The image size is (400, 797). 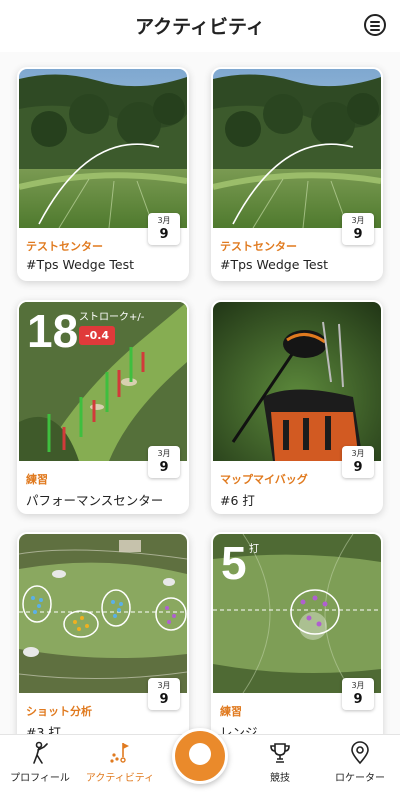 What do you see at coordinates (280, 766) in the screenshot?
I see `tab-trophy: 競技` at bounding box center [280, 766].